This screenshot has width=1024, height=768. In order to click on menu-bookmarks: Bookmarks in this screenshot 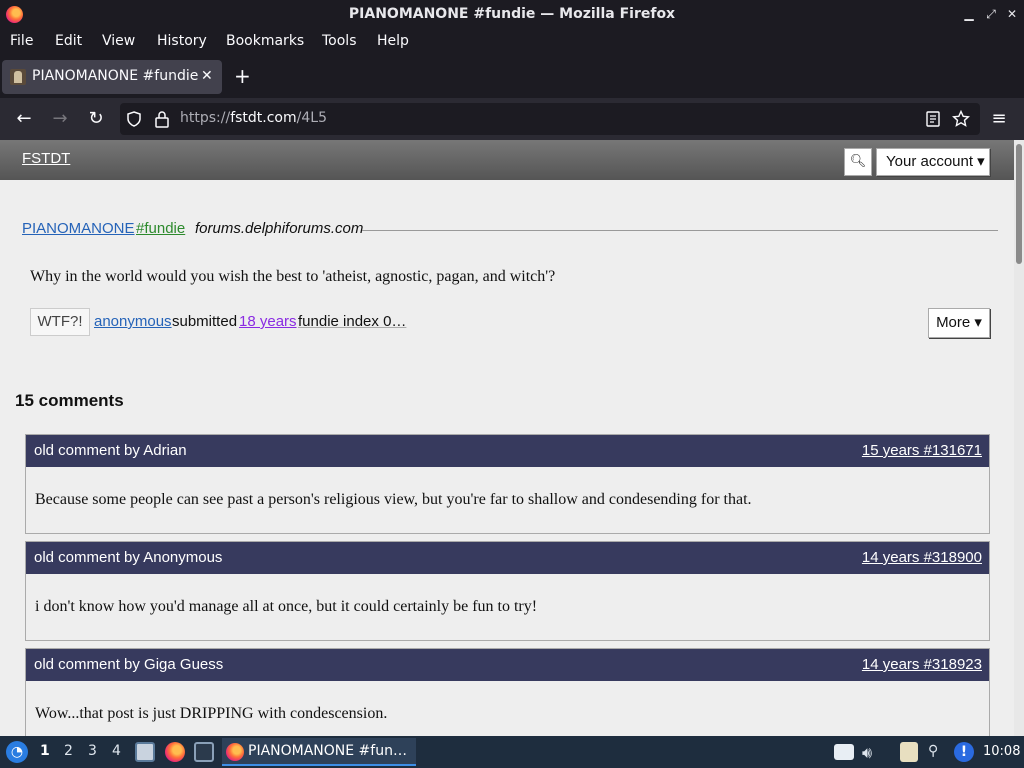, I will do `click(265, 41)`.